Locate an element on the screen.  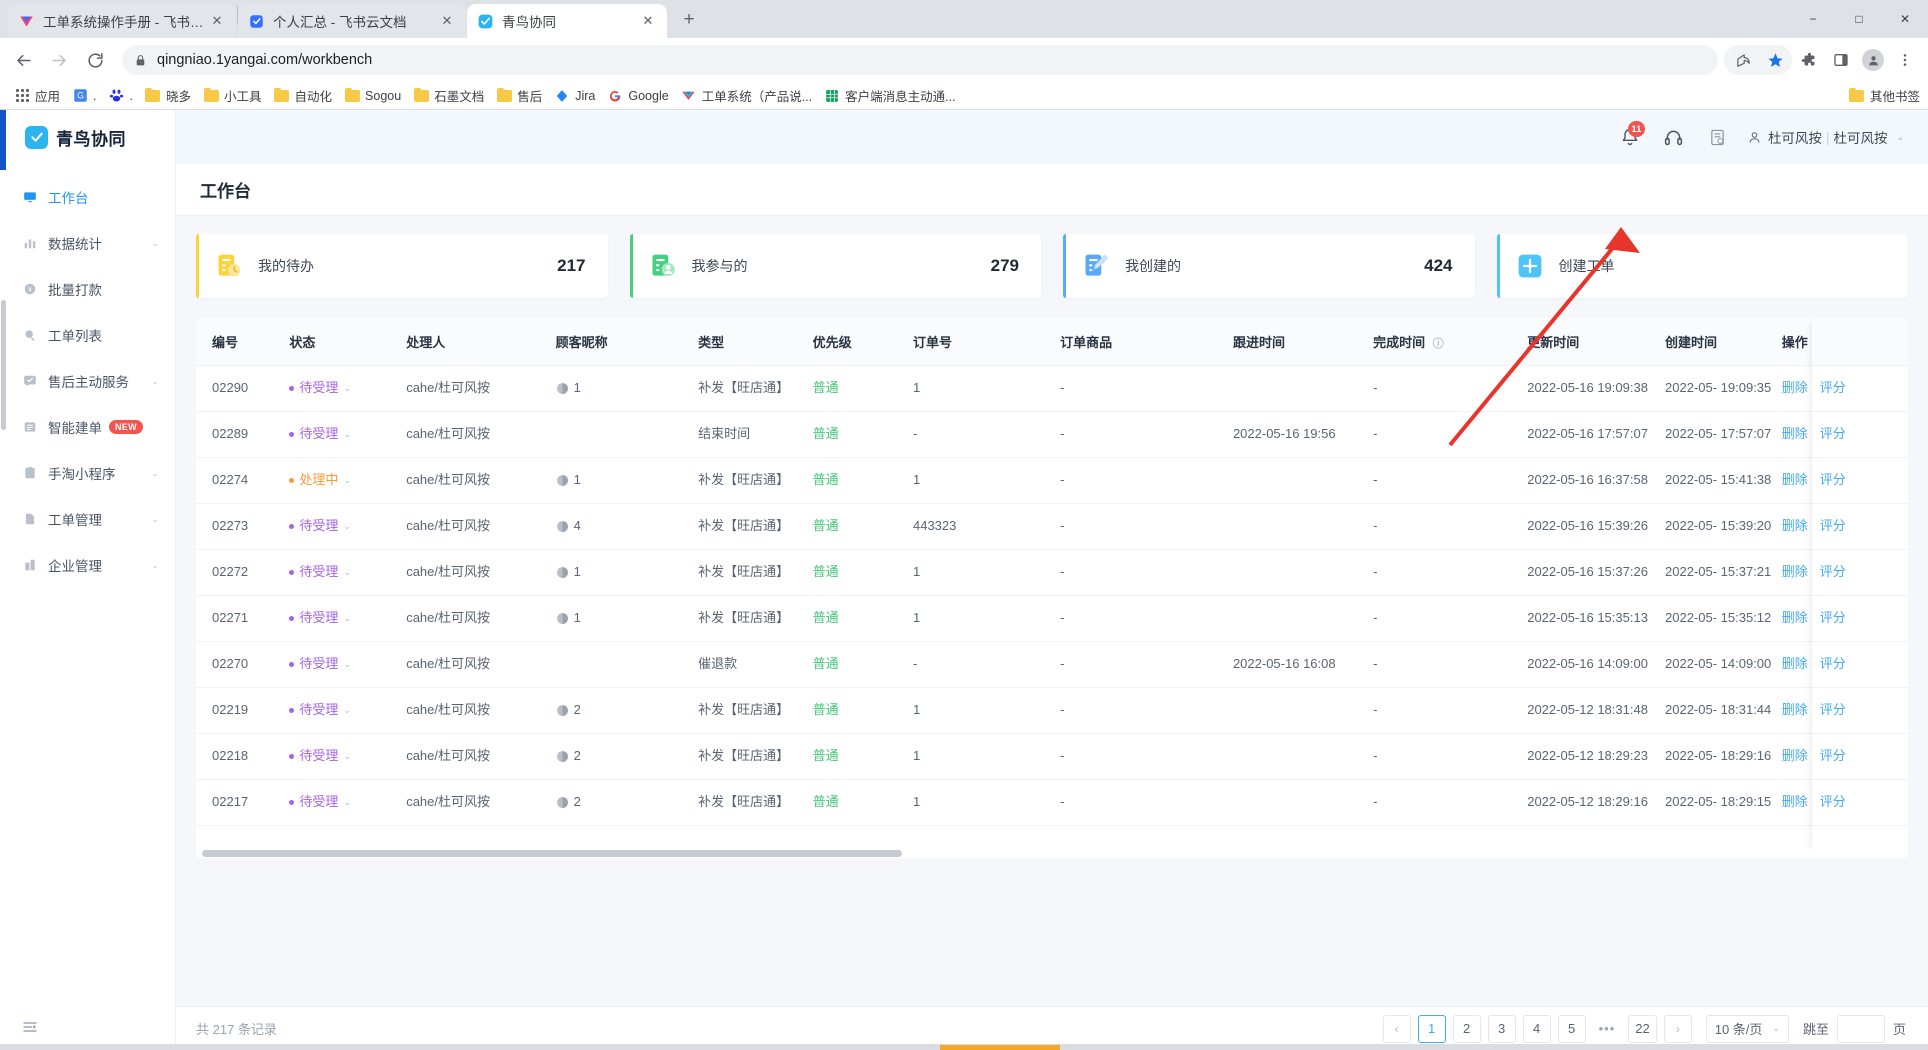
bell-icon: 11 is located at coordinates (1630, 137).